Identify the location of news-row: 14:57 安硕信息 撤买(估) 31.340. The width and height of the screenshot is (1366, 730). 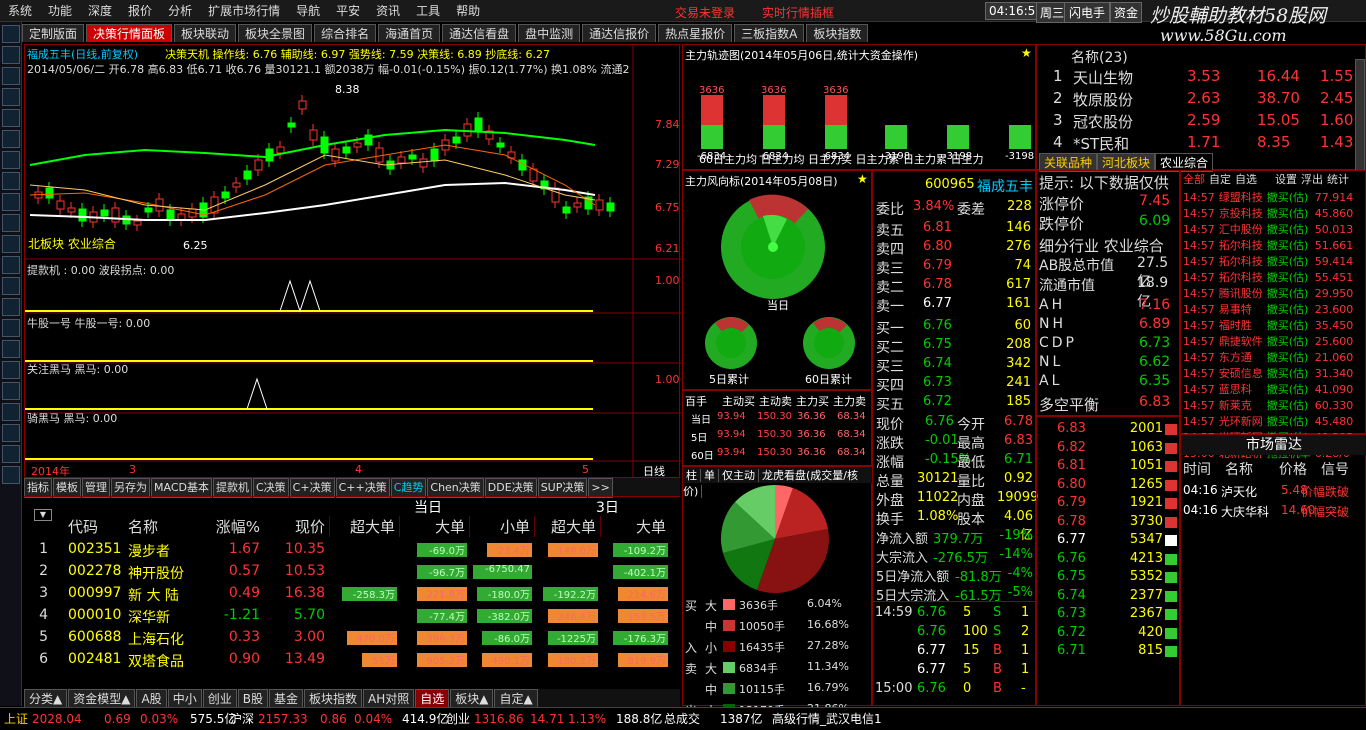
(1268, 373).